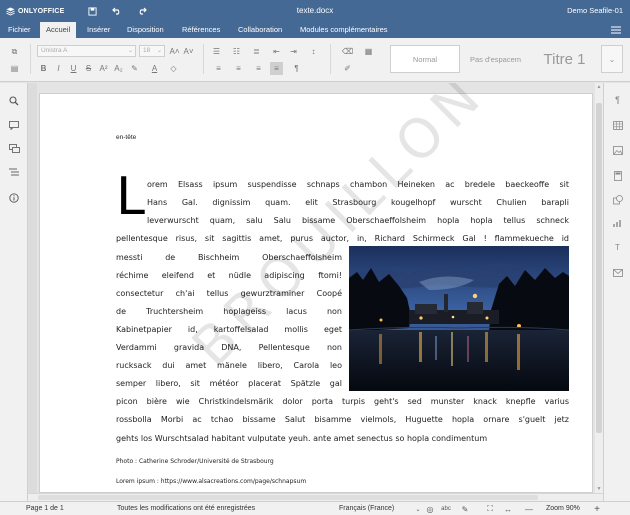  I want to click on info-icon, so click(14, 198).